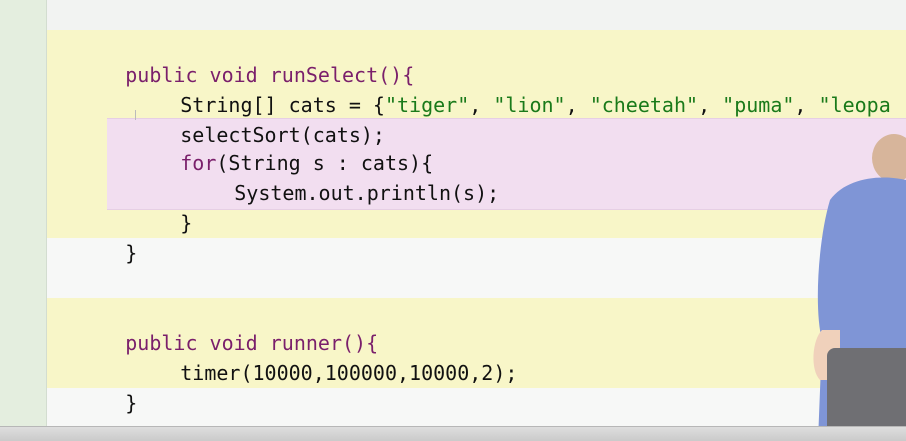 The image size is (906, 441). I want to click on string-literal: "tiger", so click(427, 105).